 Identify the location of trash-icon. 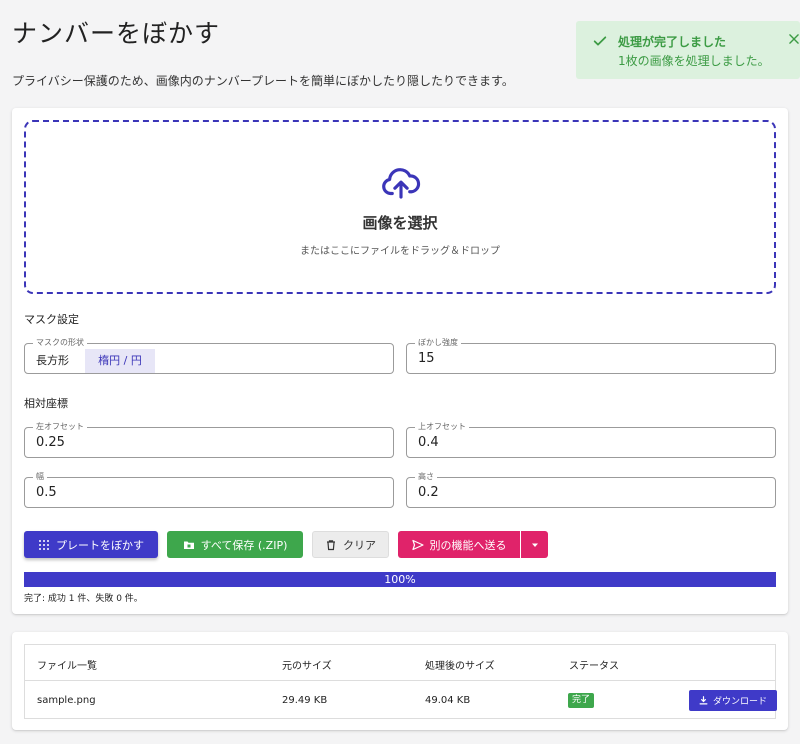
(331, 544).